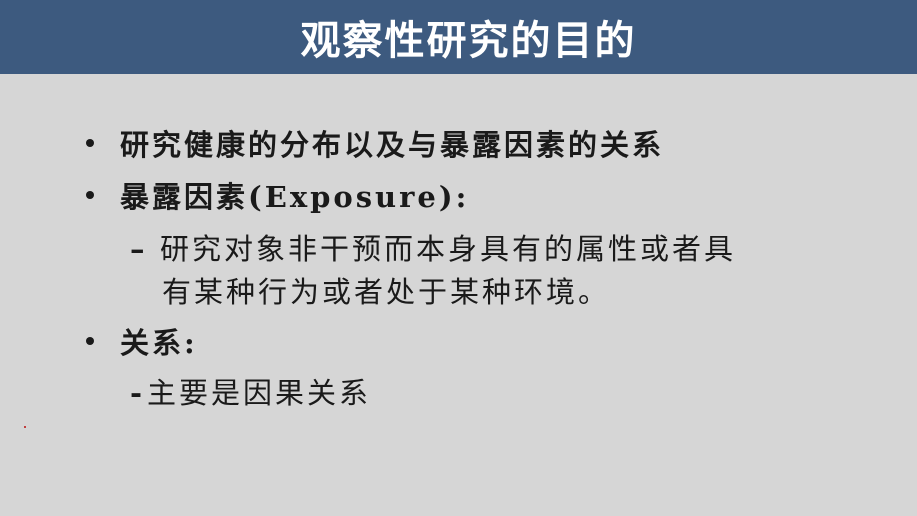  What do you see at coordinates (392, 145) in the screenshot?
I see `bullet-text: 研究健康的分布以及与暴露因素的关系` at bounding box center [392, 145].